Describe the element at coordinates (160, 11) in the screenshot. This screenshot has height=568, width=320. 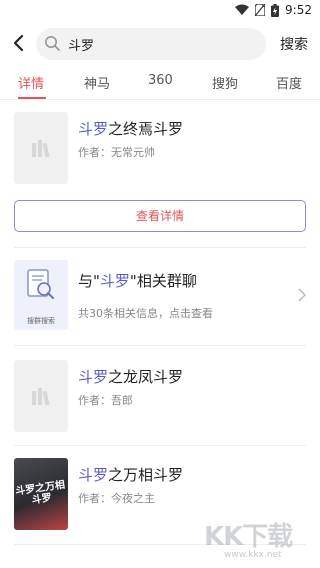
I see `status-bar: 9:52` at that location.